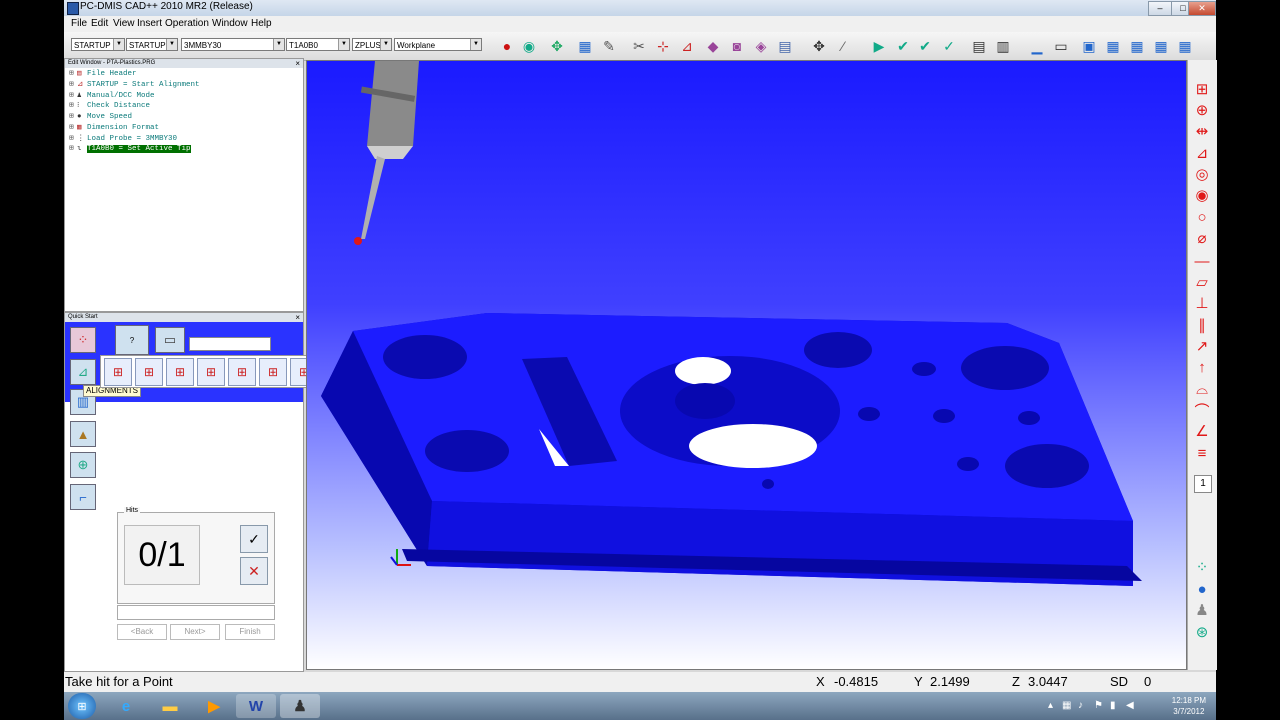  I want to click on finish-button: Finish, so click(250, 632).